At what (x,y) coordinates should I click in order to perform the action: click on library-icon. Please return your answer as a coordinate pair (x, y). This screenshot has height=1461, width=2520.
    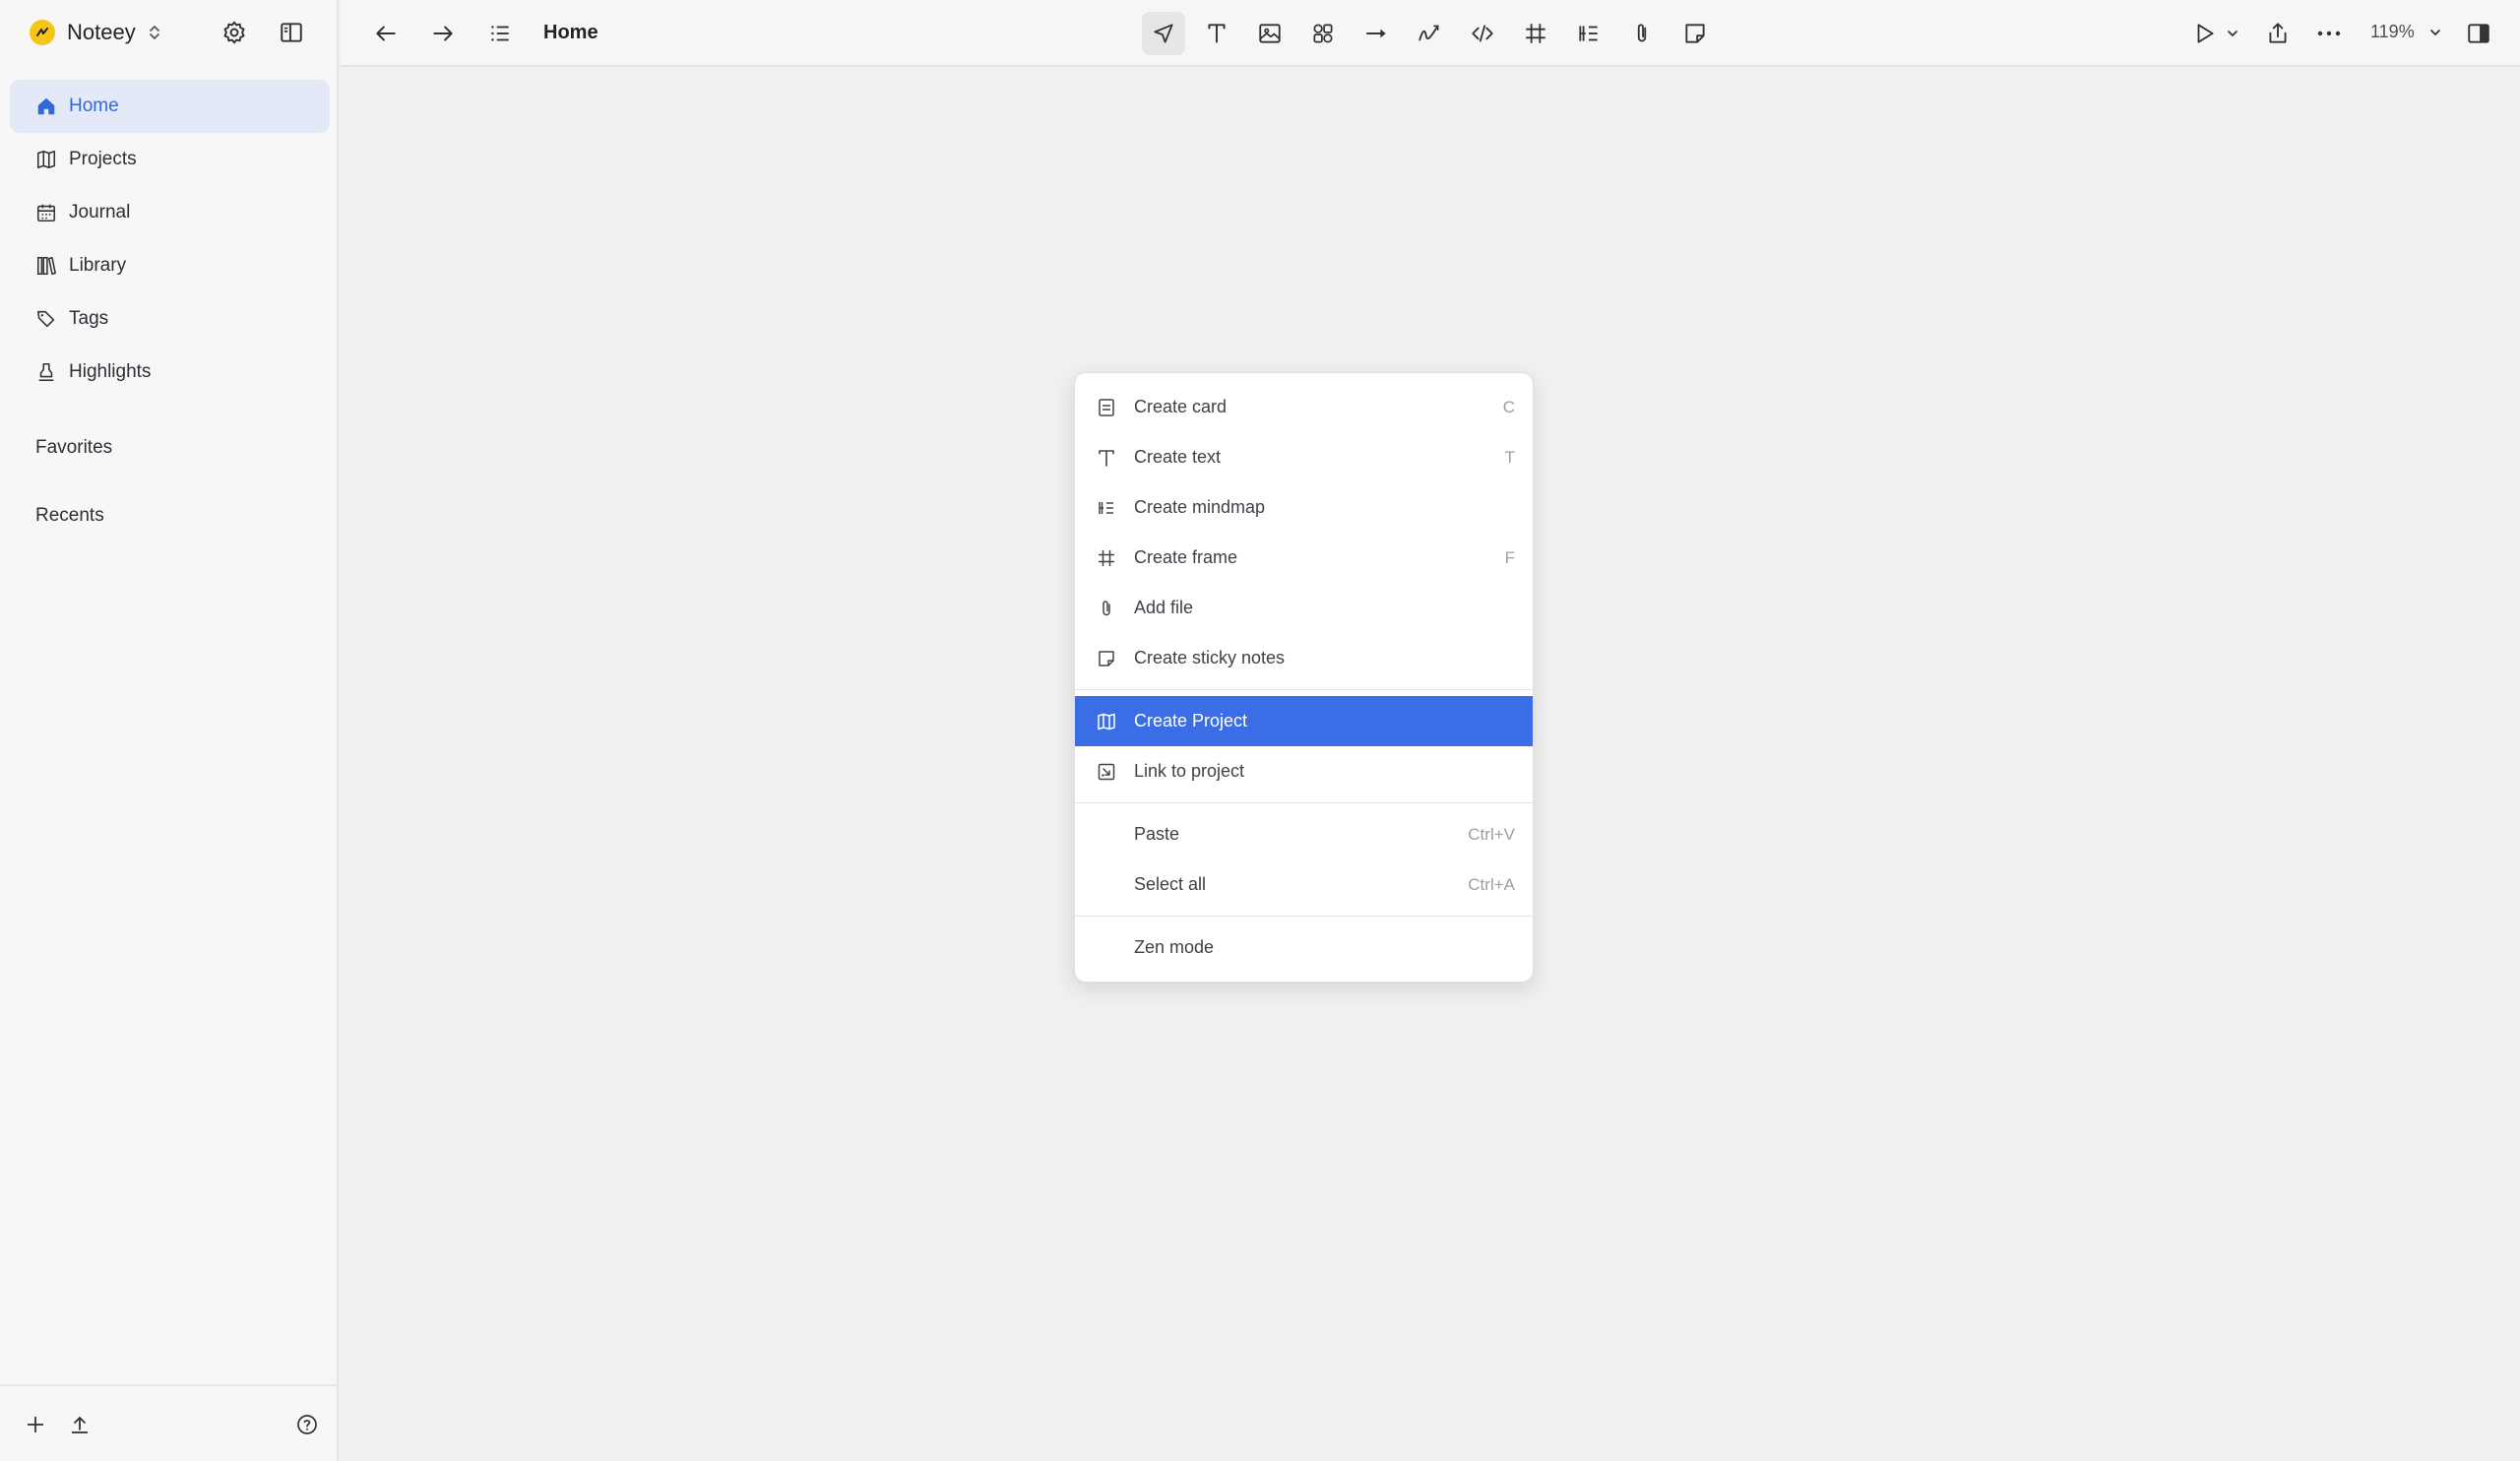
    Looking at the image, I should click on (46, 266).